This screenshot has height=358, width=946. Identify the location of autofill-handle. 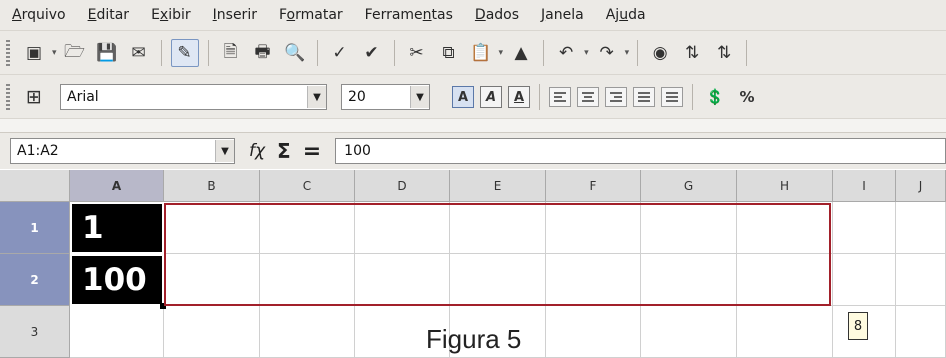
(163, 306).